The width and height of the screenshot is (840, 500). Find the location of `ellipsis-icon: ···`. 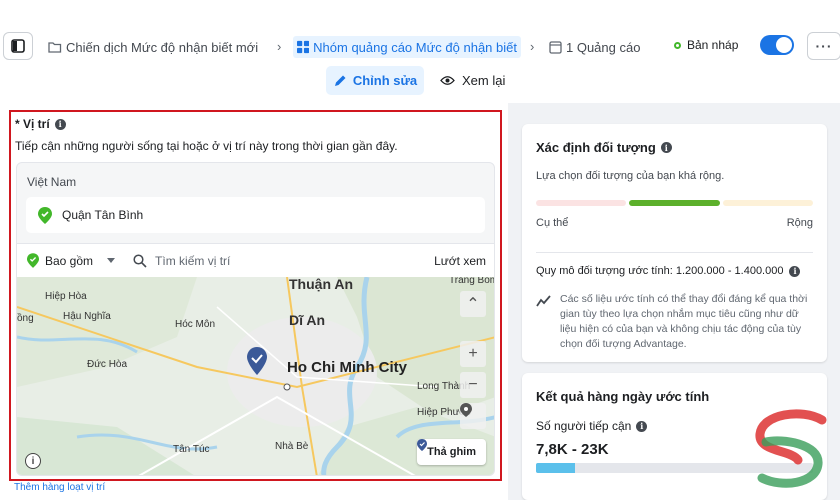

ellipsis-icon: ··· is located at coordinates (824, 46).